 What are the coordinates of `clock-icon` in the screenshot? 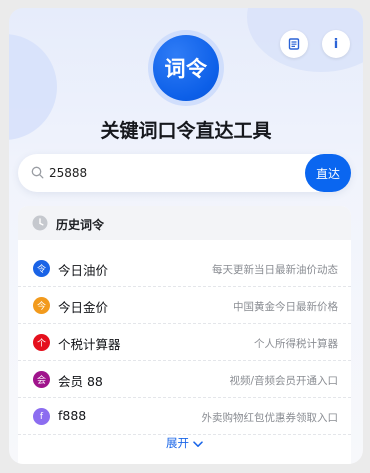 It's located at (40, 223).